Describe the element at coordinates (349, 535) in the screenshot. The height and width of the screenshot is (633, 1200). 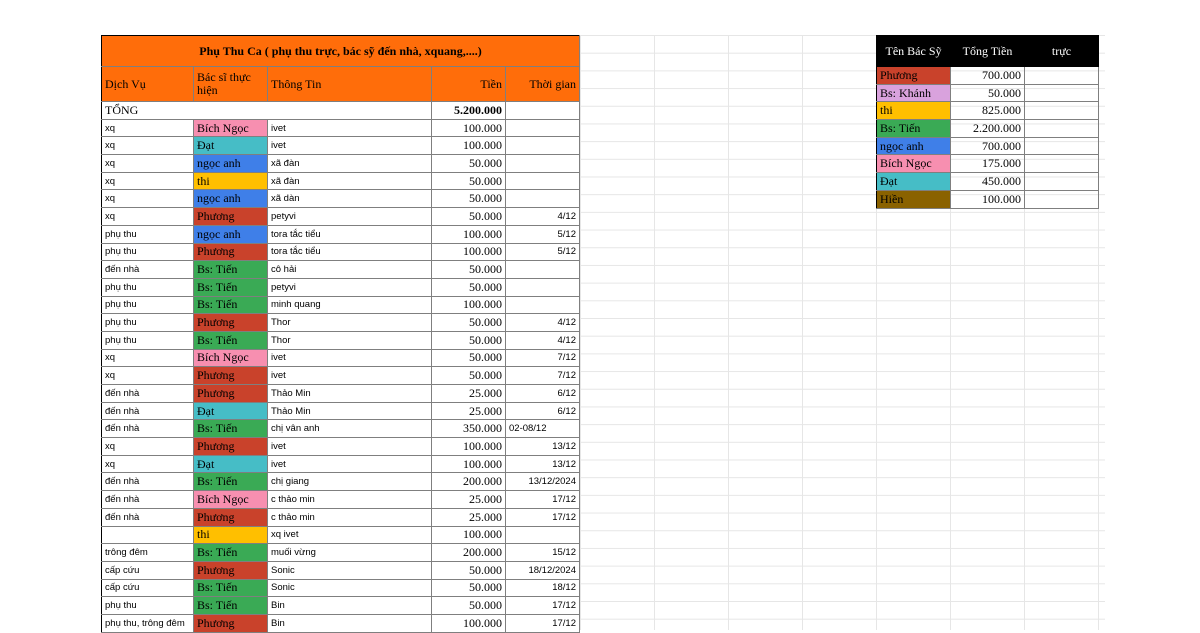
I see `info-cell: xq ivet` at that location.